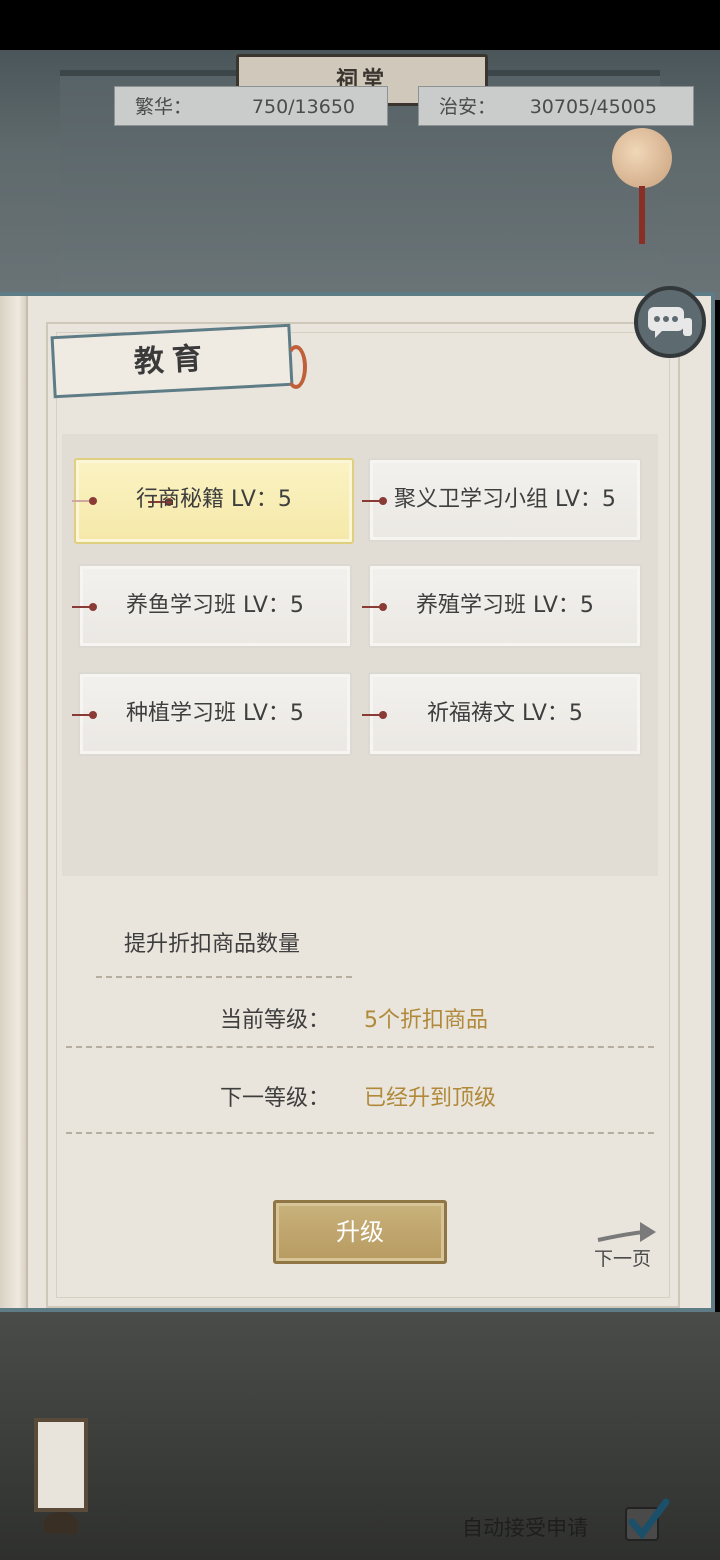  I want to click on skill-label: 行商秘籍 LV：5, so click(214, 499).